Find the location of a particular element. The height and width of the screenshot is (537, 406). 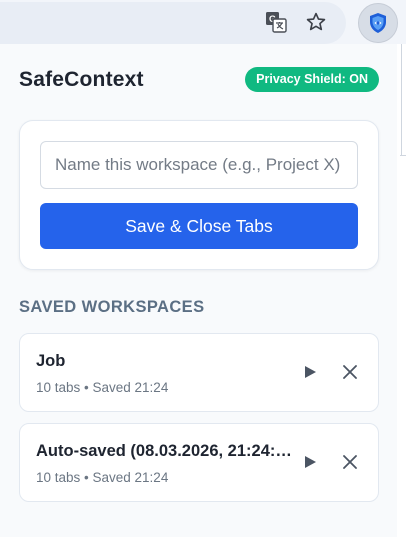

address-bar is located at coordinates (173, 23).